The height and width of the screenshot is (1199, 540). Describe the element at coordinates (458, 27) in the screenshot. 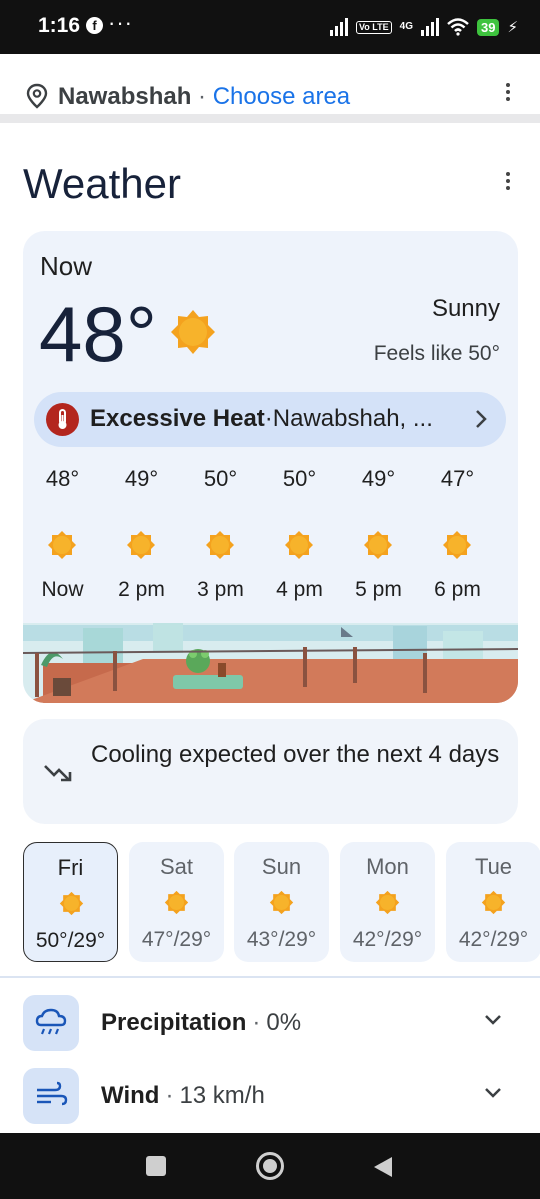

I see `wifi-icon` at that location.